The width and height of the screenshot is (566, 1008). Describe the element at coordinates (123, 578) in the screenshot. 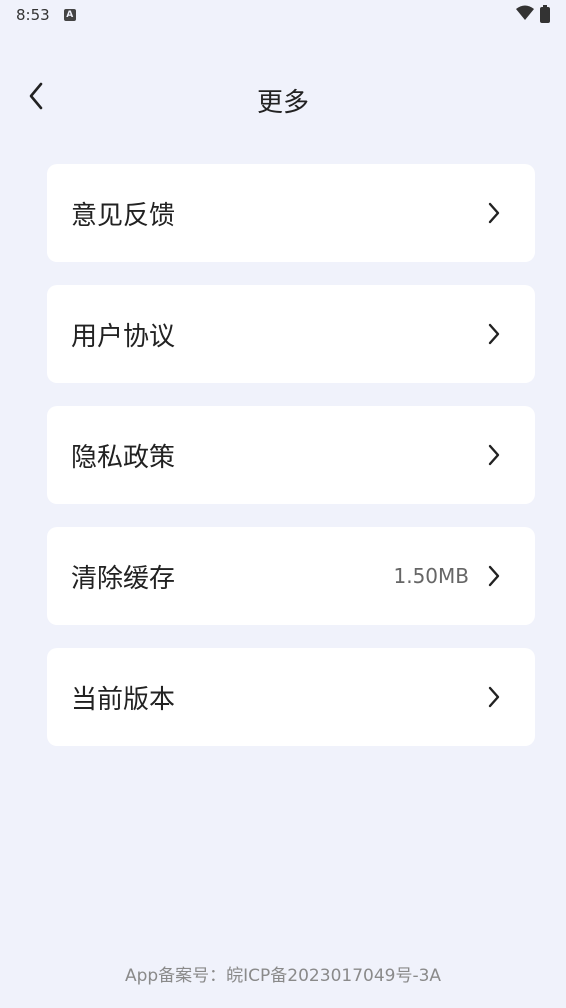

I see `menu-item-label: 清除缓存` at that location.